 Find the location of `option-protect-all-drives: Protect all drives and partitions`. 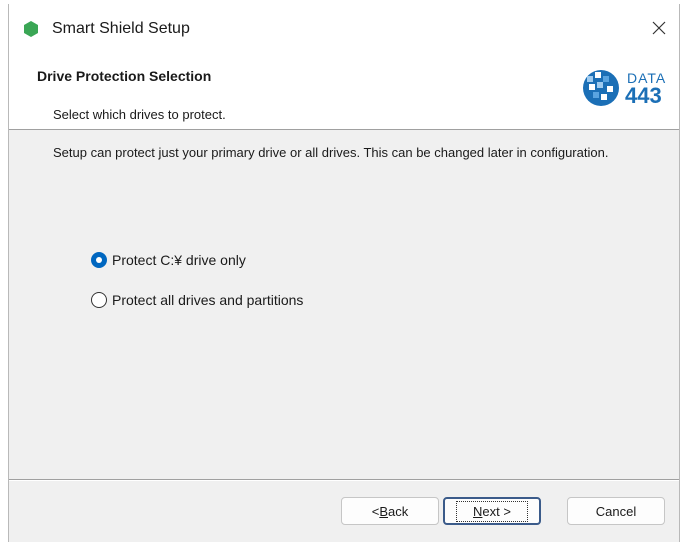

option-protect-all-drives: Protect all drives and partitions is located at coordinates (197, 300).